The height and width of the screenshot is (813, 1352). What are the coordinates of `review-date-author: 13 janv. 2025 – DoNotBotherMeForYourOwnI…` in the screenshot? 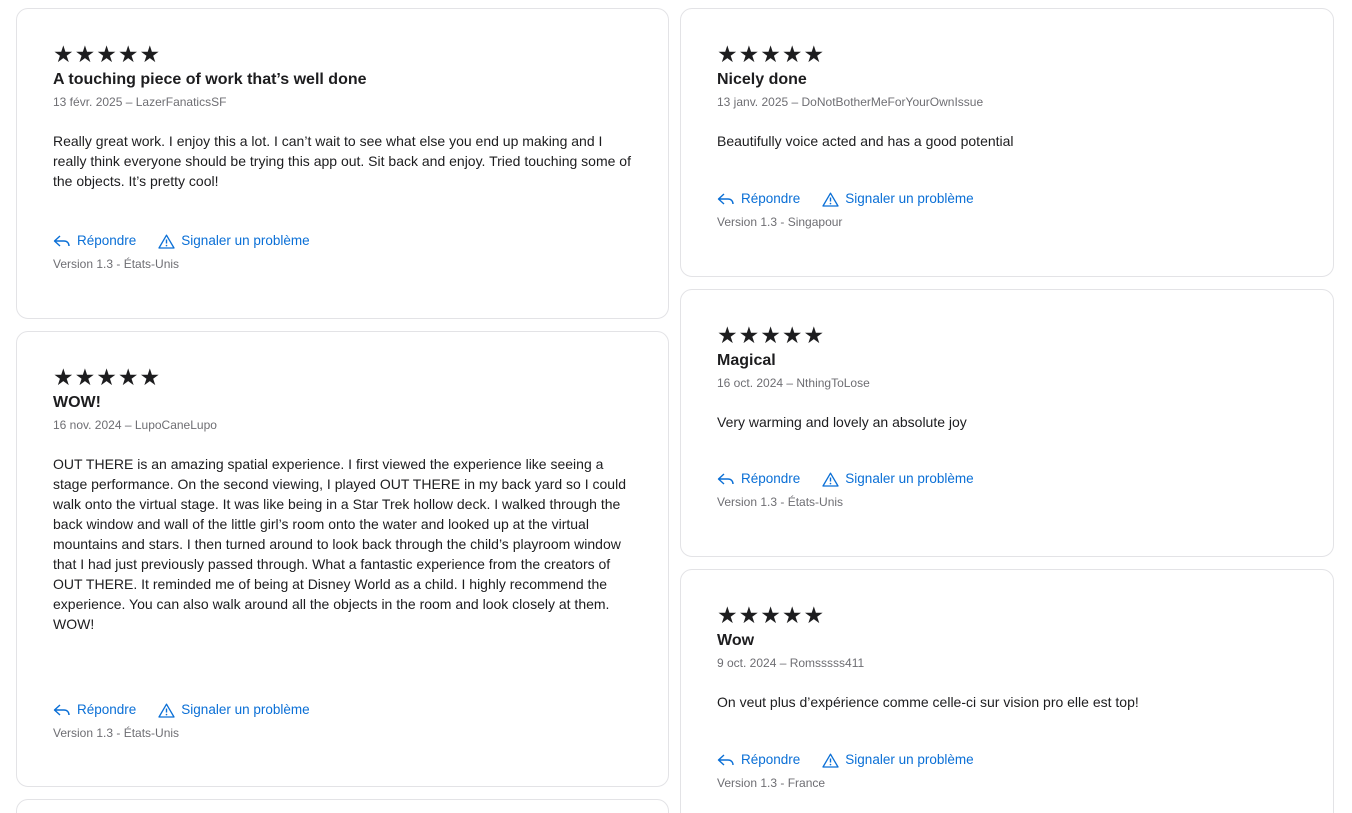 It's located at (850, 102).